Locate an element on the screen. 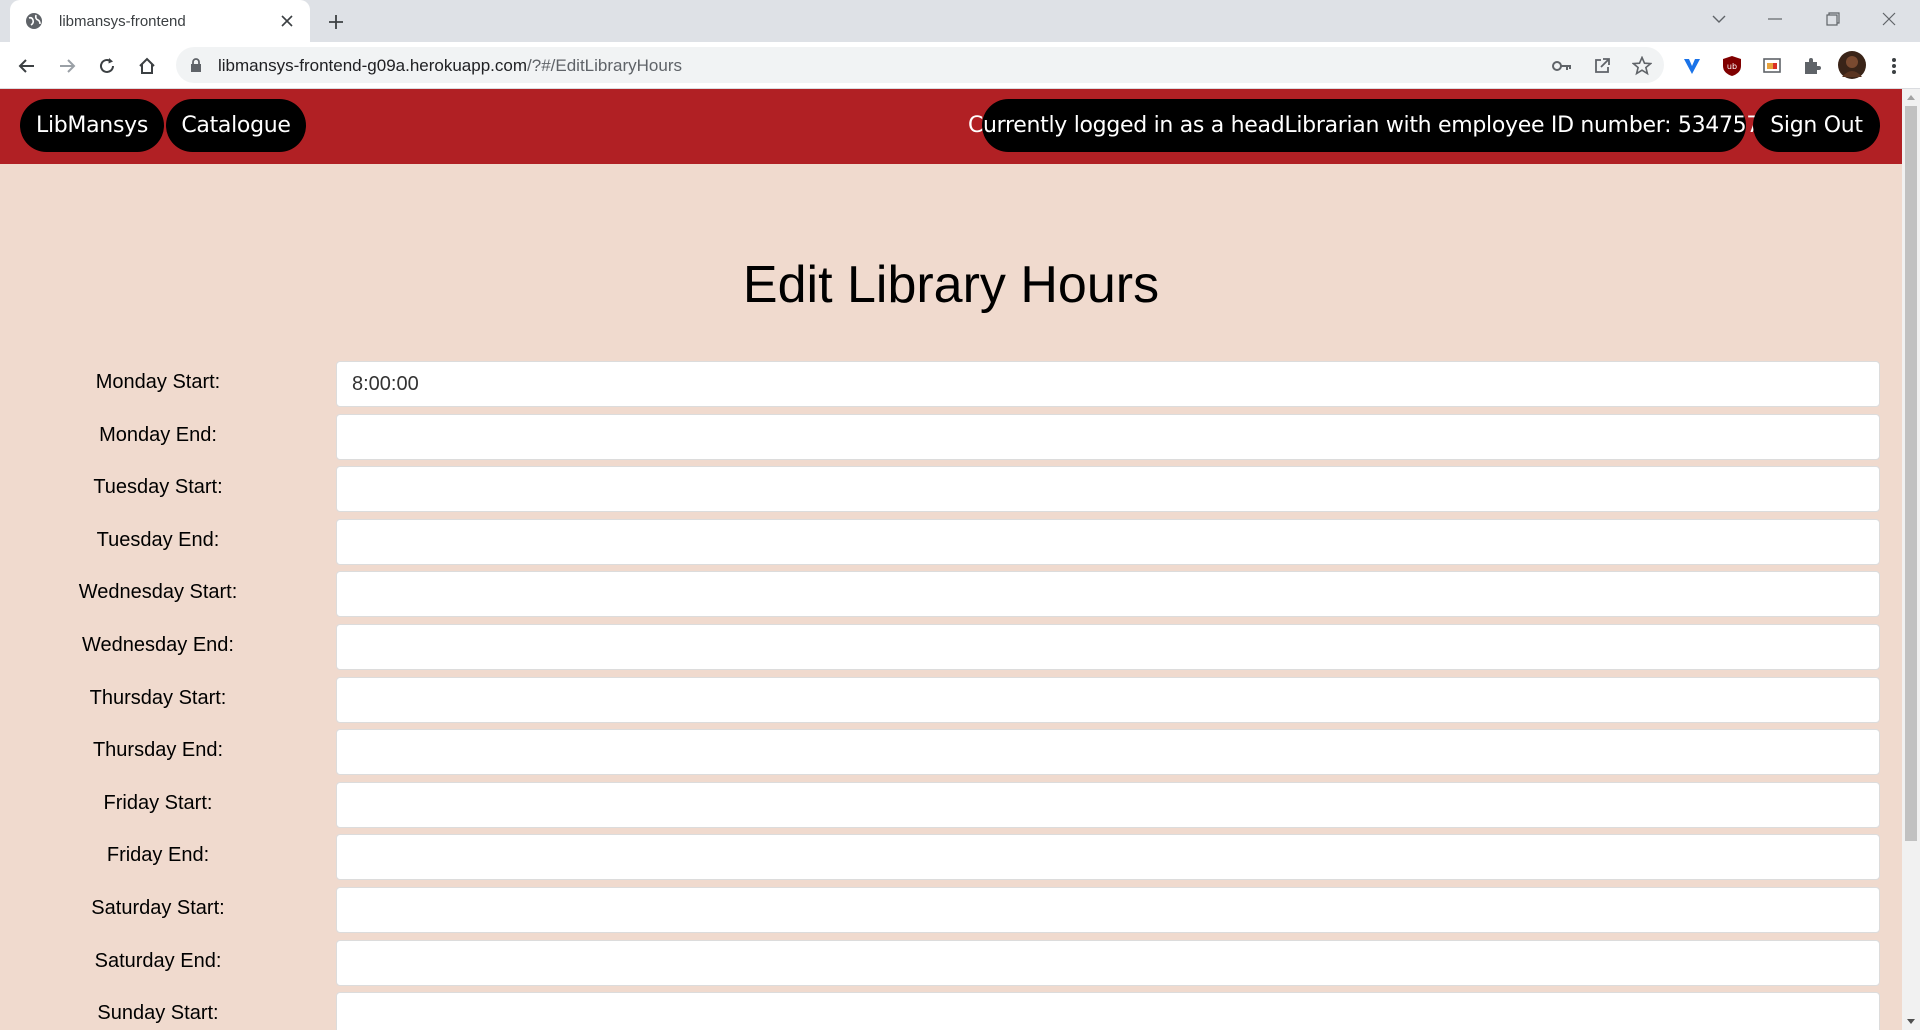 The image size is (1920, 1030). field-label: Tuesday Start: is located at coordinates (158, 487).